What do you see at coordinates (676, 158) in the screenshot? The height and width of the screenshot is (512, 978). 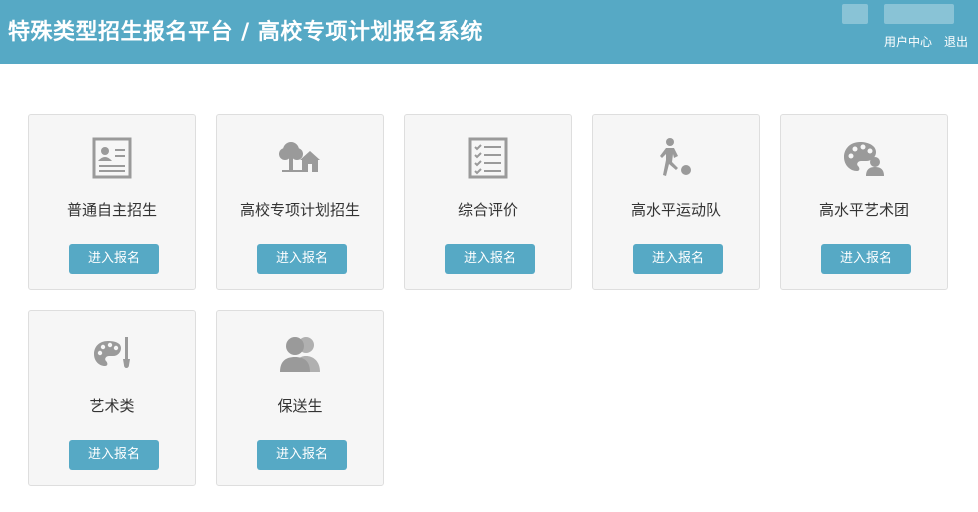 I see `soccer-player-icon` at bounding box center [676, 158].